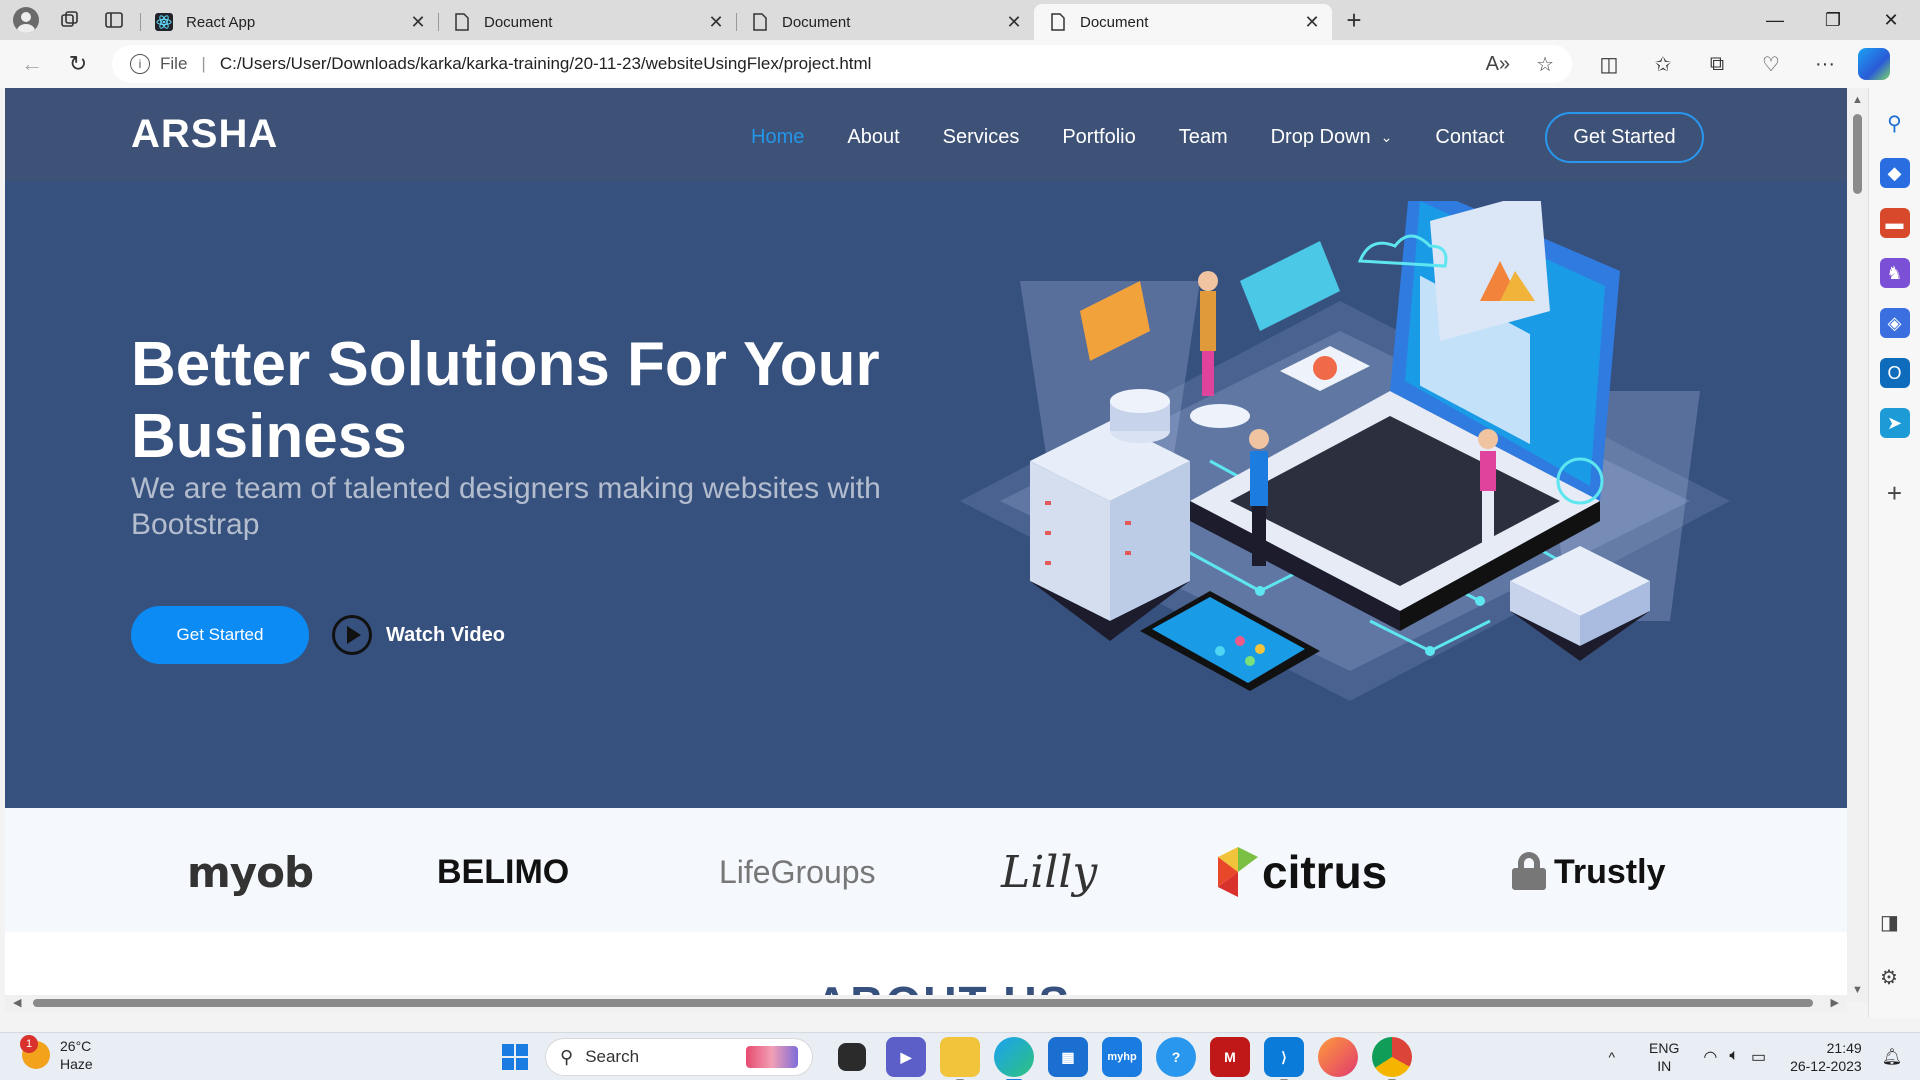 This screenshot has height=1080, width=1920. I want to click on info-icon: i, so click(140, 64).